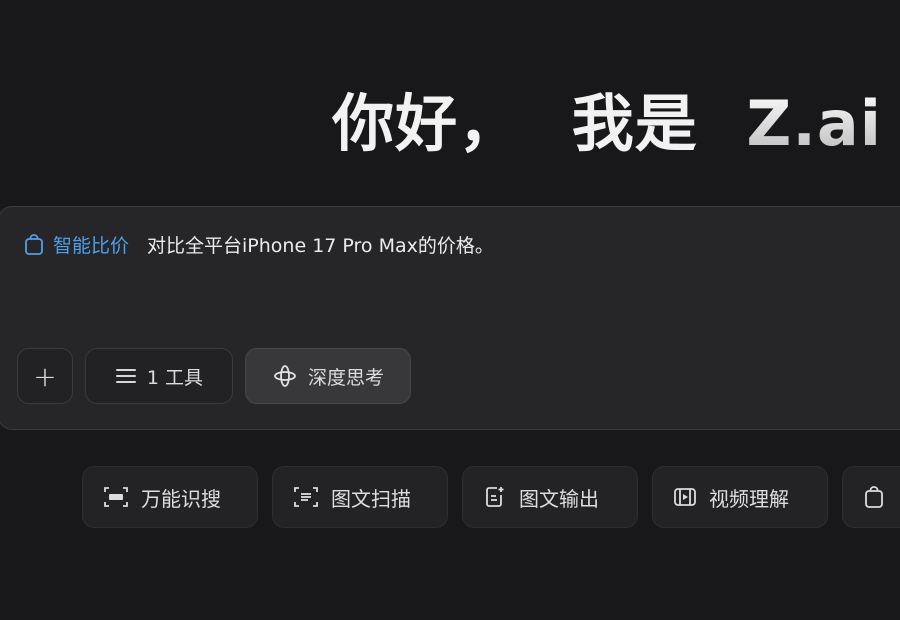 The width and height of the screenshot is (900, 620). I want to click on smart-compare-label: 智能比价, so click(91, 246).